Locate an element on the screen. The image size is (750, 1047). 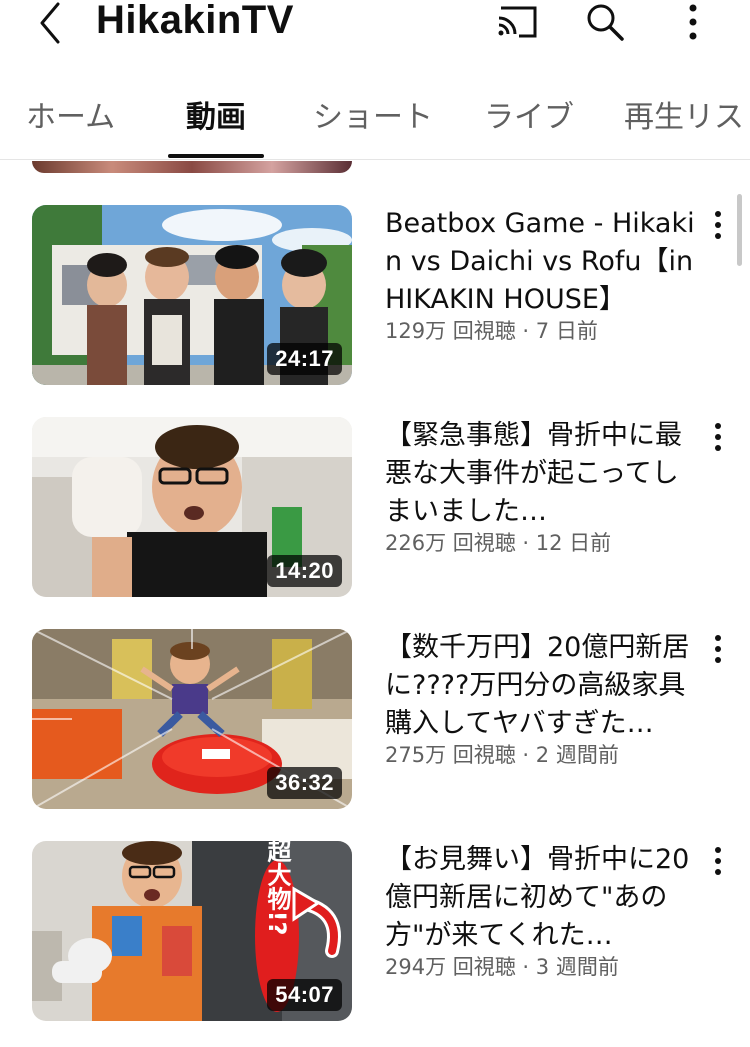
video-meta: 129万 回視聴 · 7 日前 is located at coordinates (491, 331).